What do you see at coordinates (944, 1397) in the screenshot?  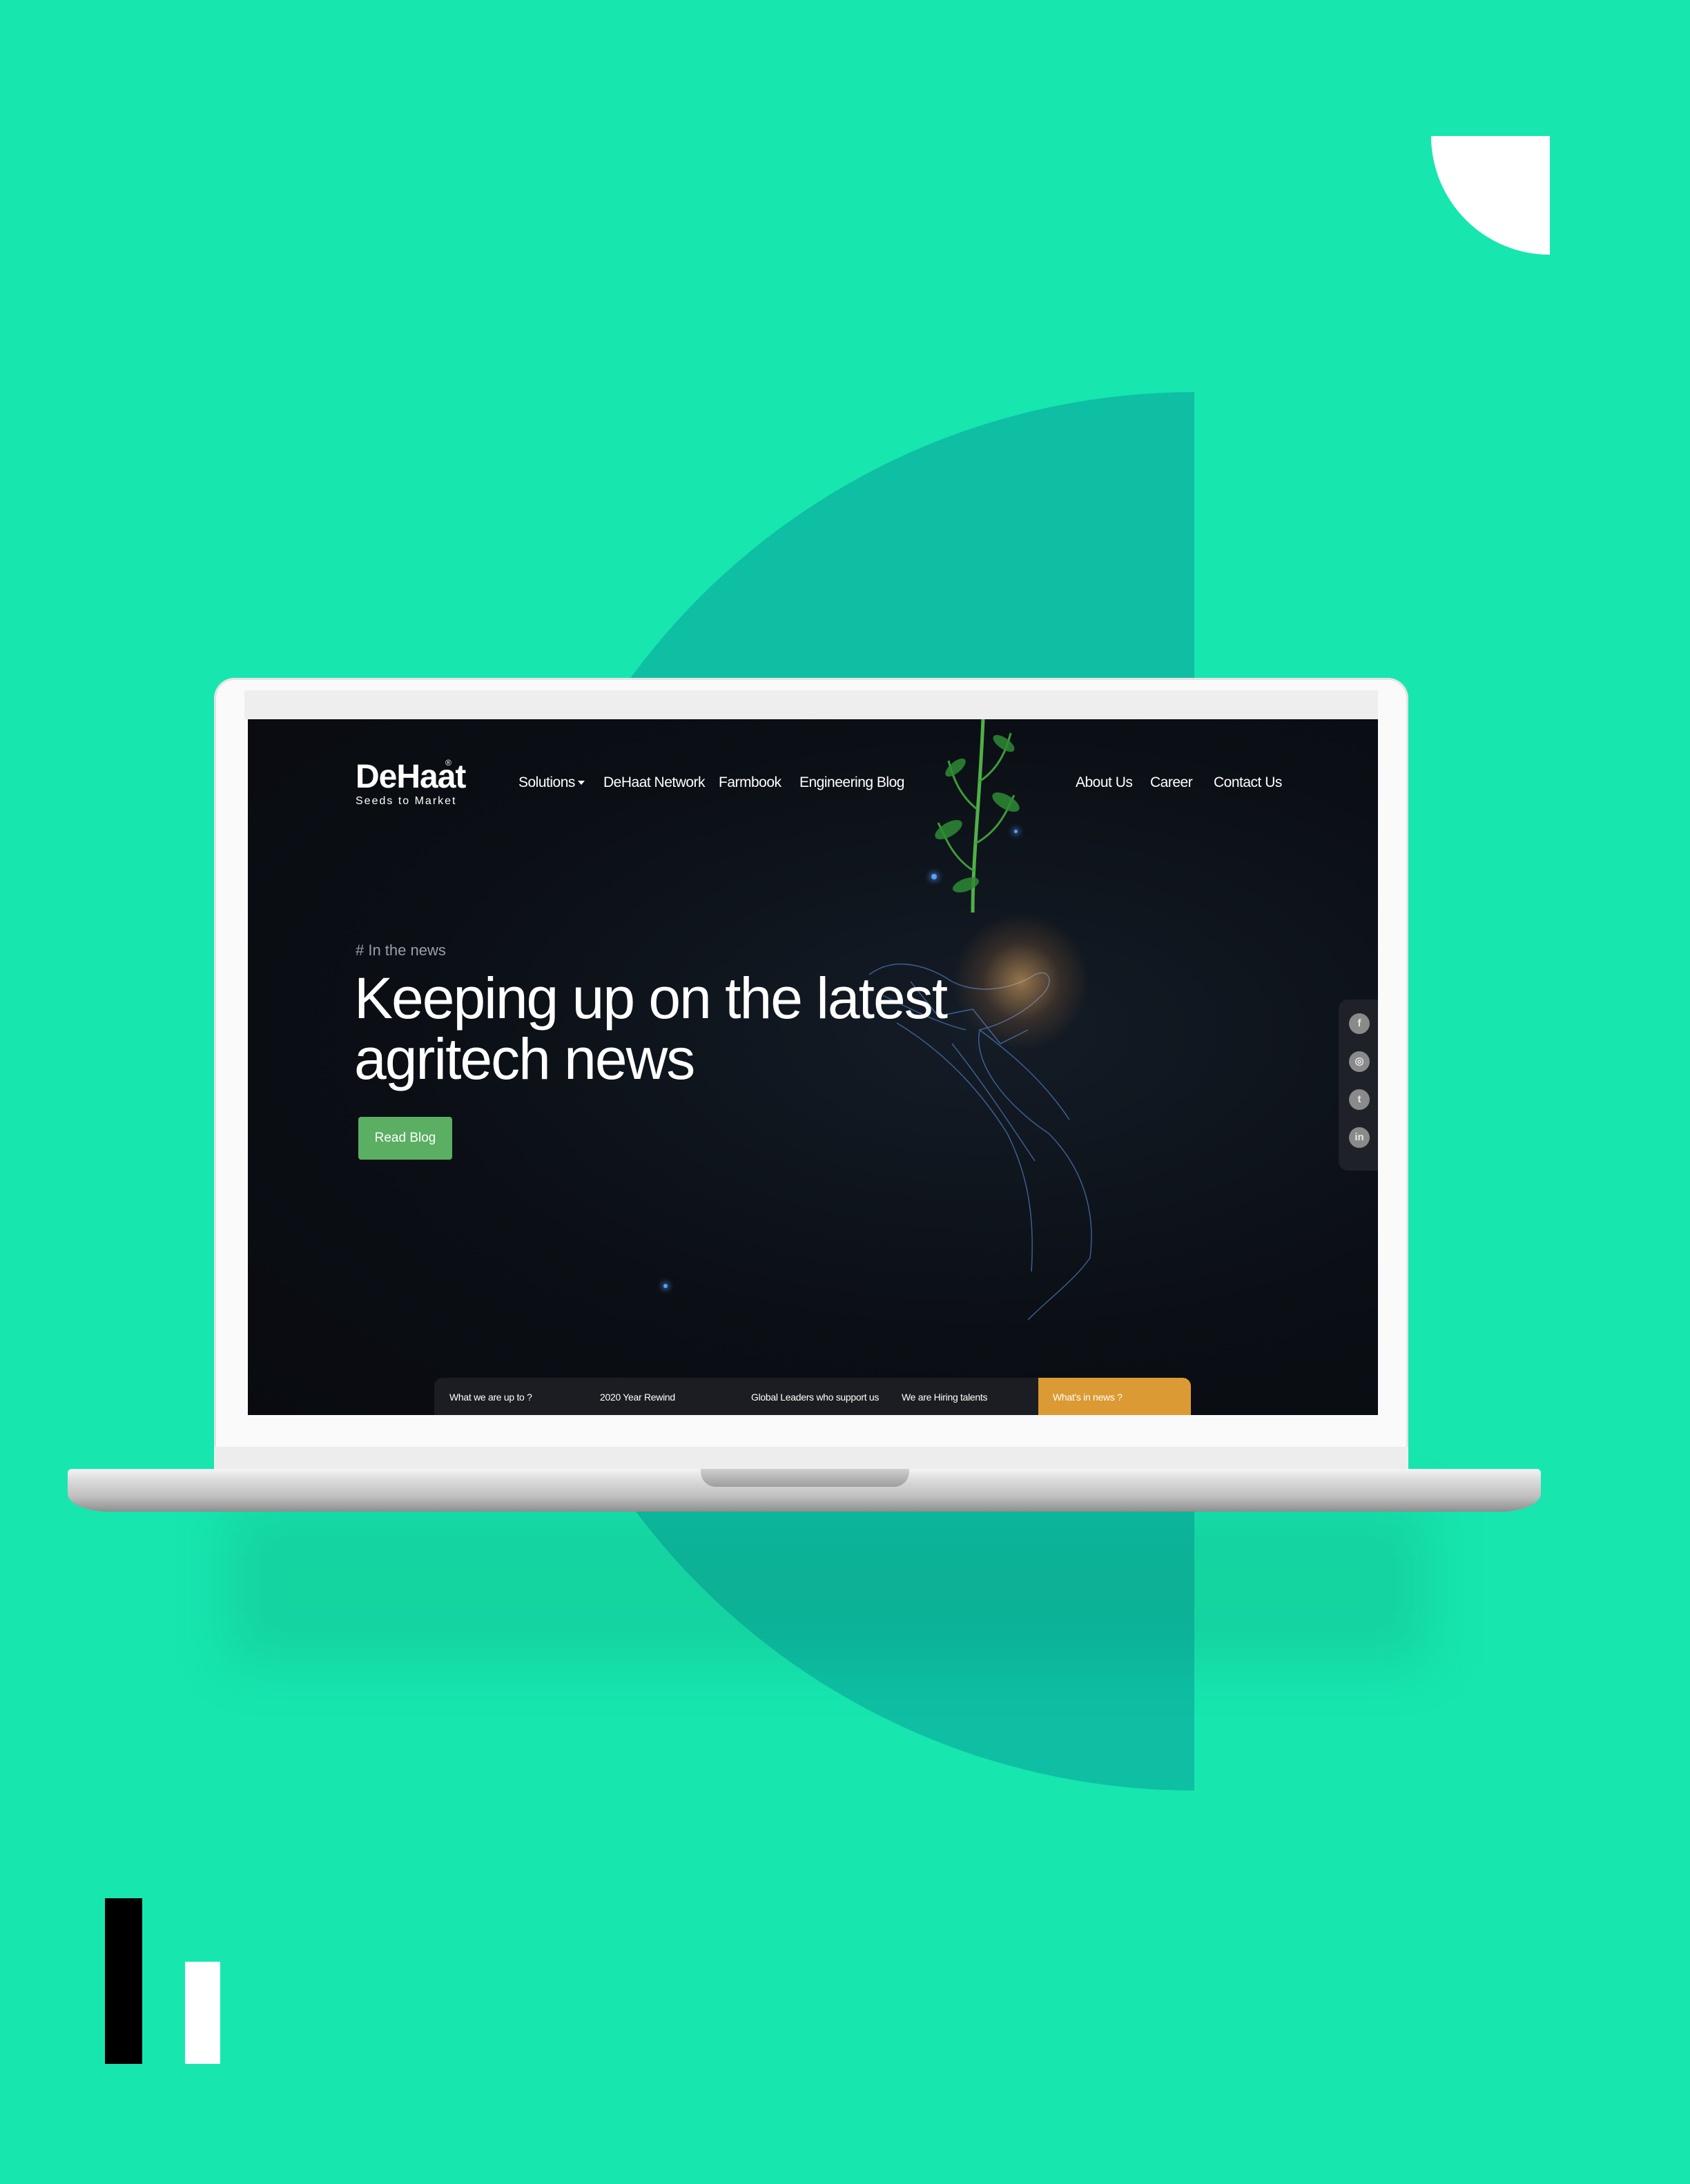 I see `tab-we-are-hiring: We are Hiring talents` at bounding box center [944, 1397].